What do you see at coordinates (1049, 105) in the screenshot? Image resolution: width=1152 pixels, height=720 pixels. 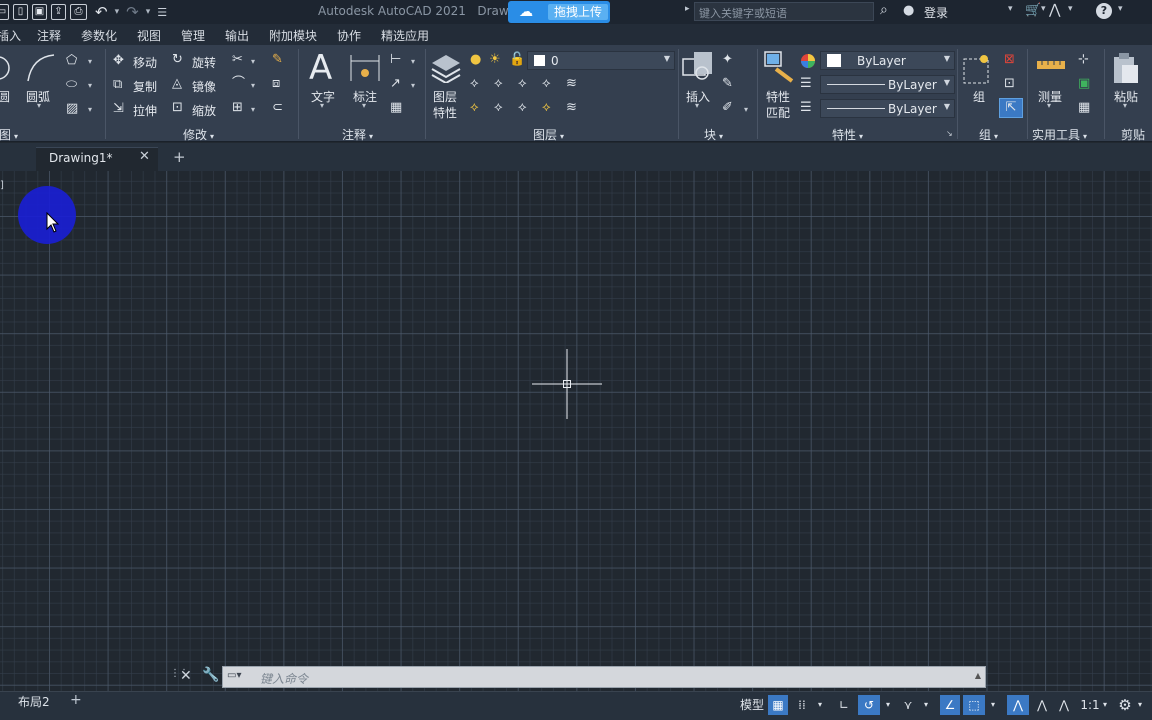 I see `measure-dropdown-icon: ▾` at bounding box center [1049, 105].